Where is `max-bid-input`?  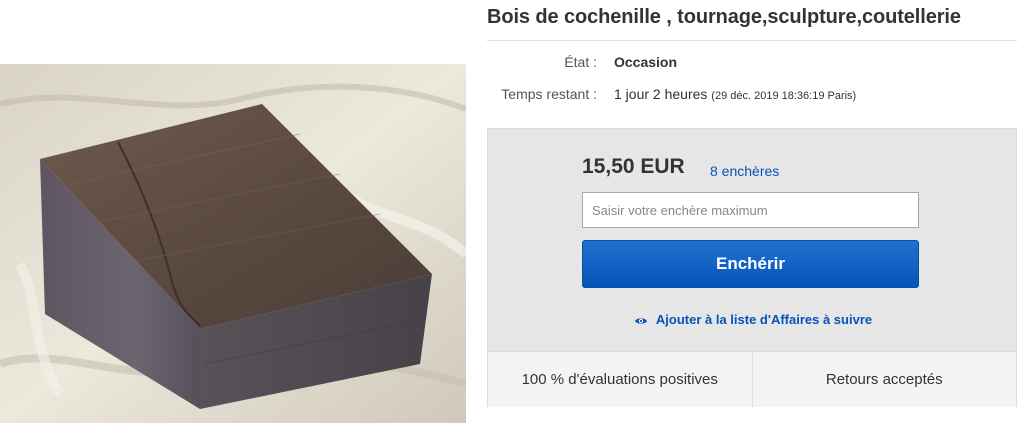
max-bid-input is located at coordinates (750, 210).